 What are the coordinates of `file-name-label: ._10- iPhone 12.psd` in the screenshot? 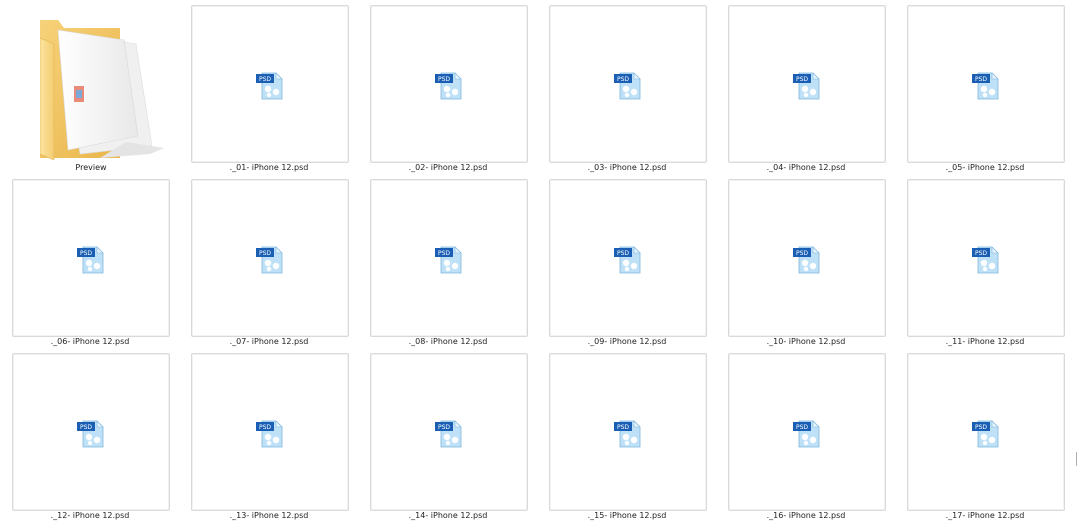 It's located at (806, 341).